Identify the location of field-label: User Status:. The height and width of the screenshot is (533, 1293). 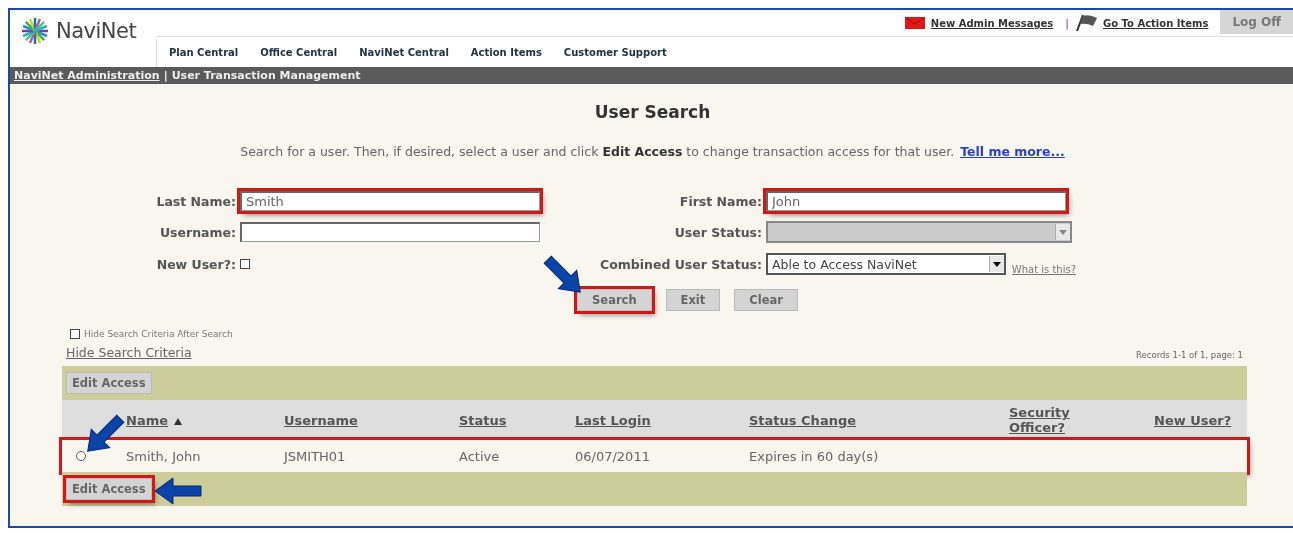
(717, 232).